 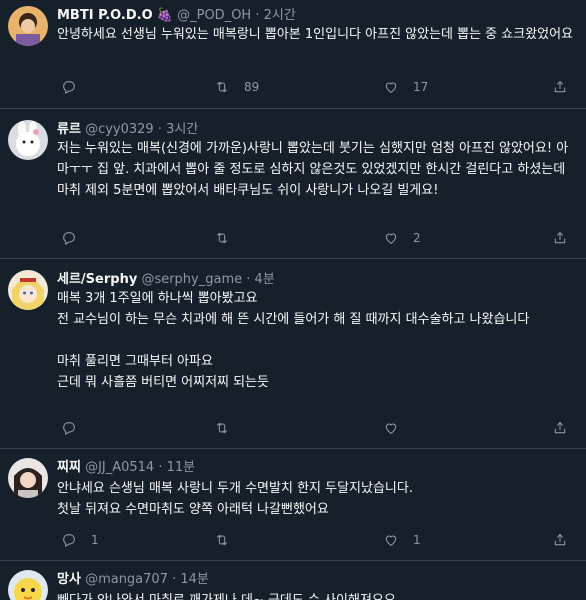 I want to click on handle: @serphy_game, so click(x=191, y=279).